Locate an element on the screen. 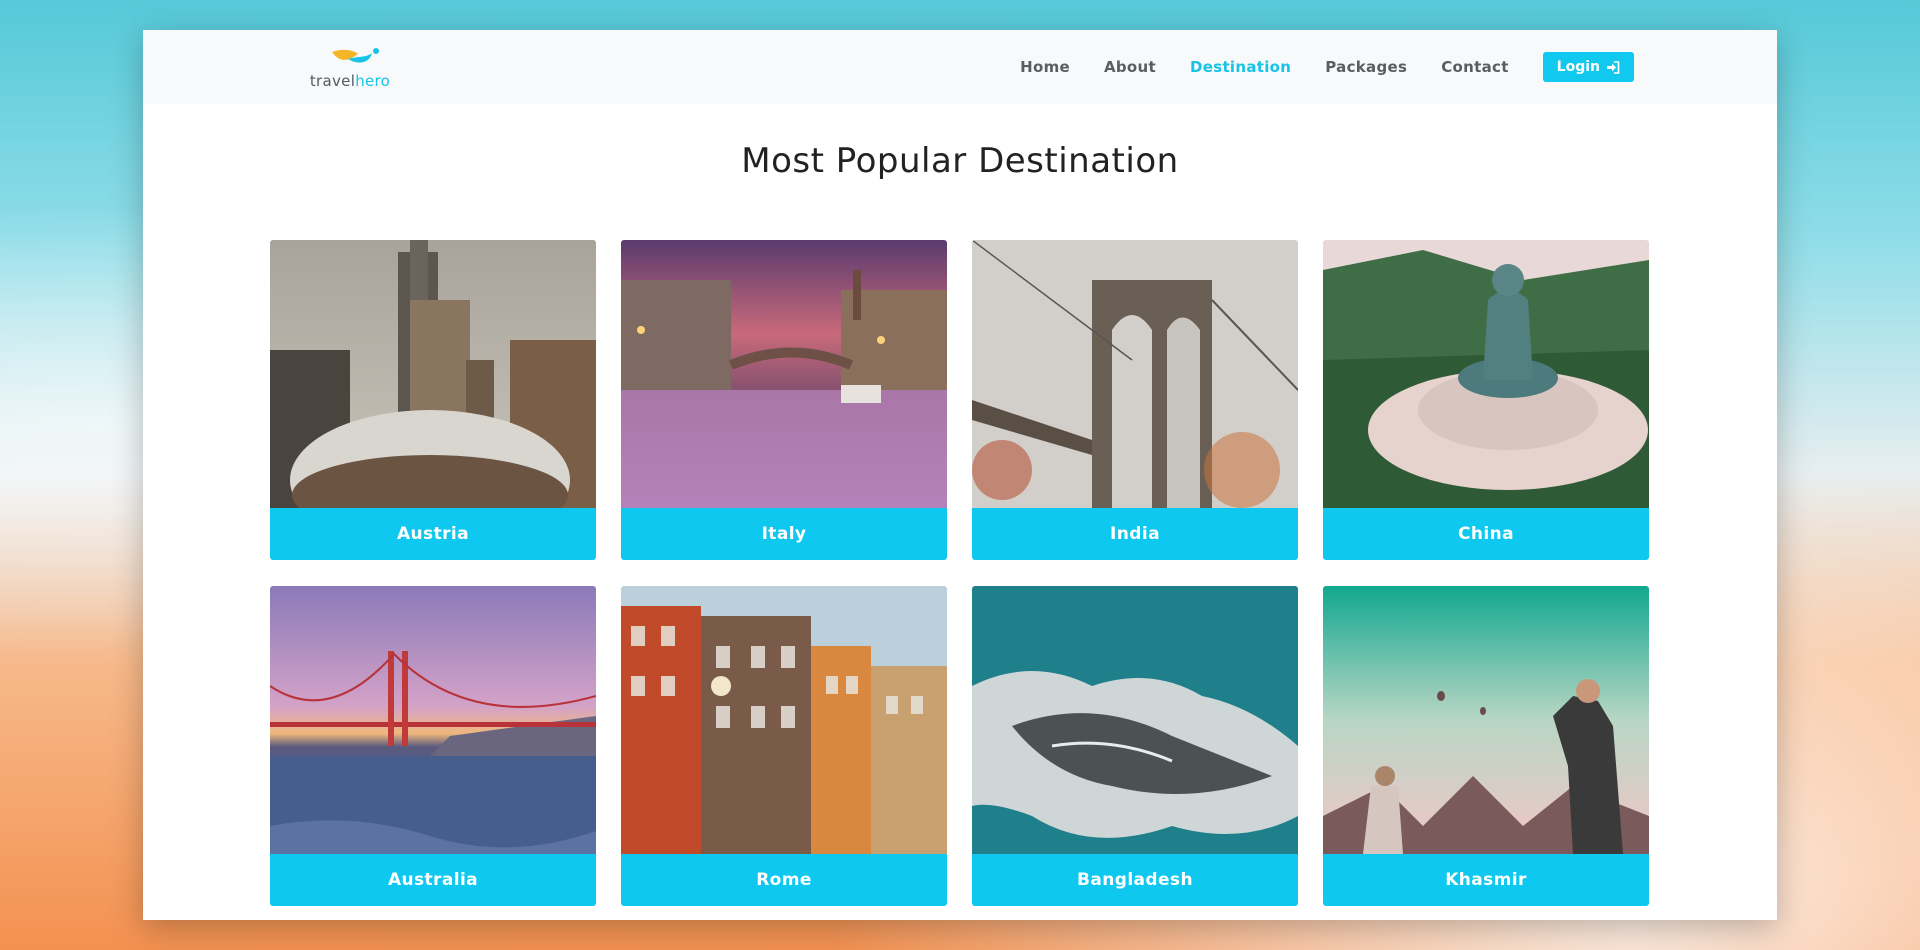 The height and width of the screenshot is (950, 1920). logo-text-part2: hero is located at coordinates (373, 80).